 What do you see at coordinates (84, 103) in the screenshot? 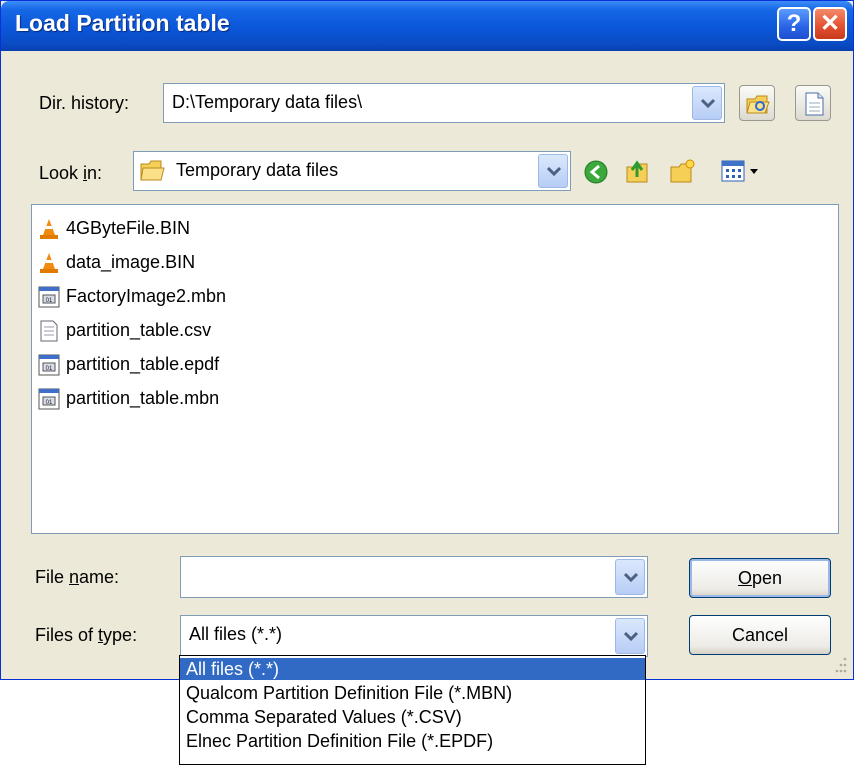
I see `dir-history-label: Dir. history:` at bounding box center [84, 103].